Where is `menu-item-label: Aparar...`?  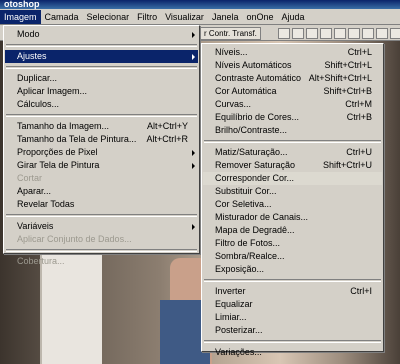
menu-item-label: Aparar... is located at coordinates (34, 191).